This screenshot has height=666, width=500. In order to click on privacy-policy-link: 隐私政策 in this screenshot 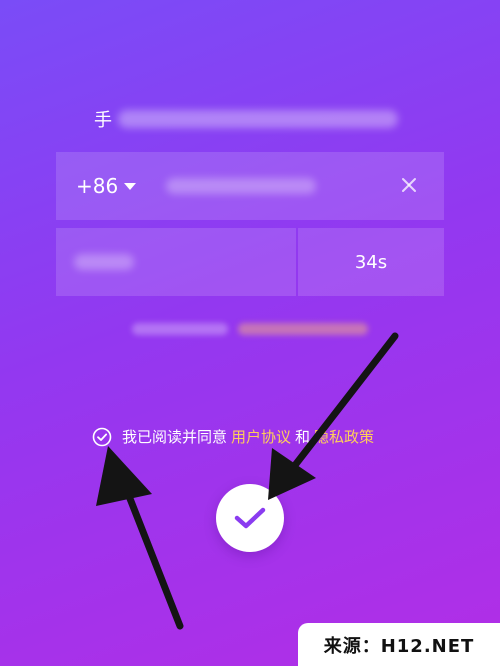, I will do `click(344, 436)`.